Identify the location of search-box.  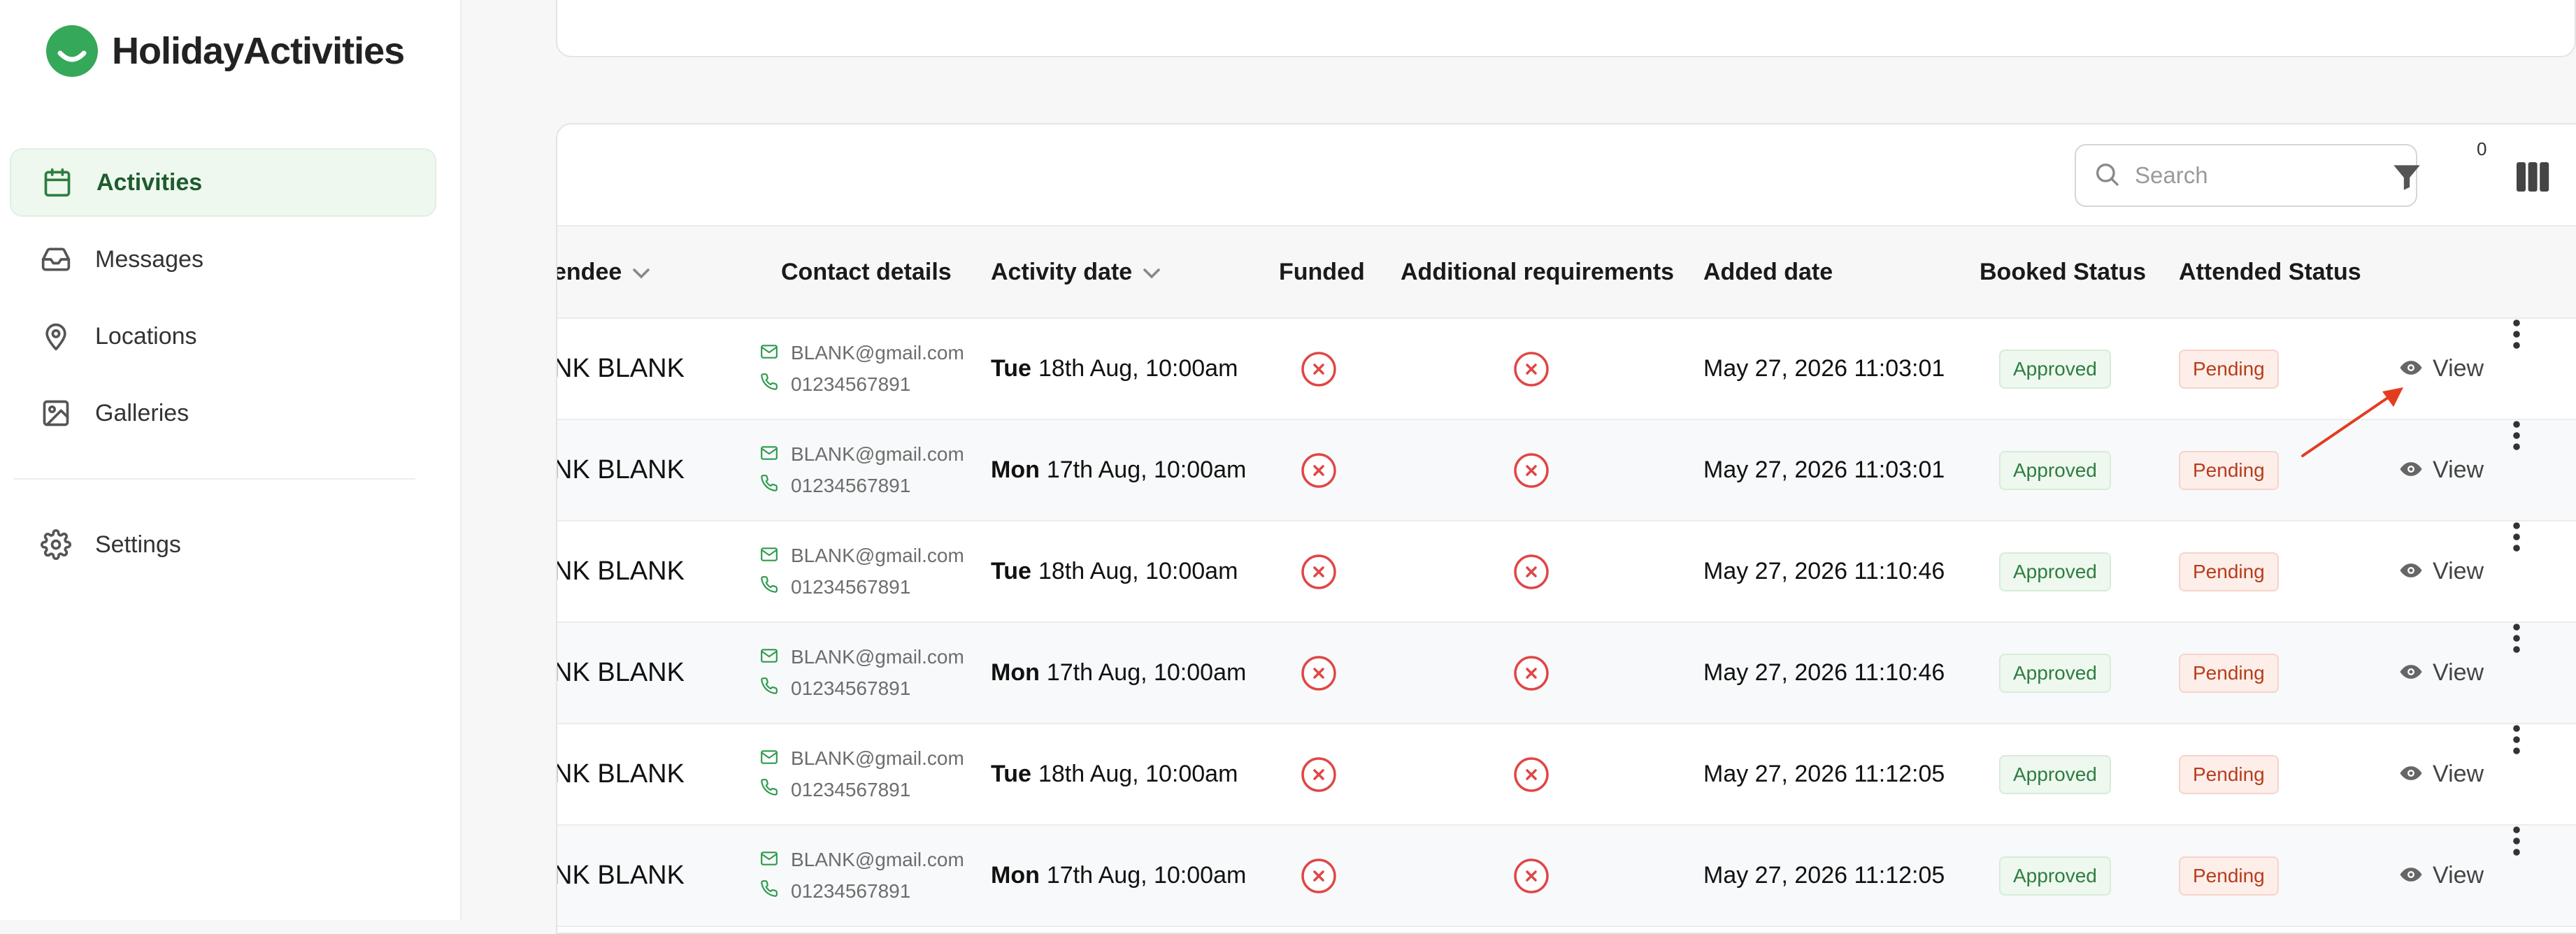
(2246, 175).